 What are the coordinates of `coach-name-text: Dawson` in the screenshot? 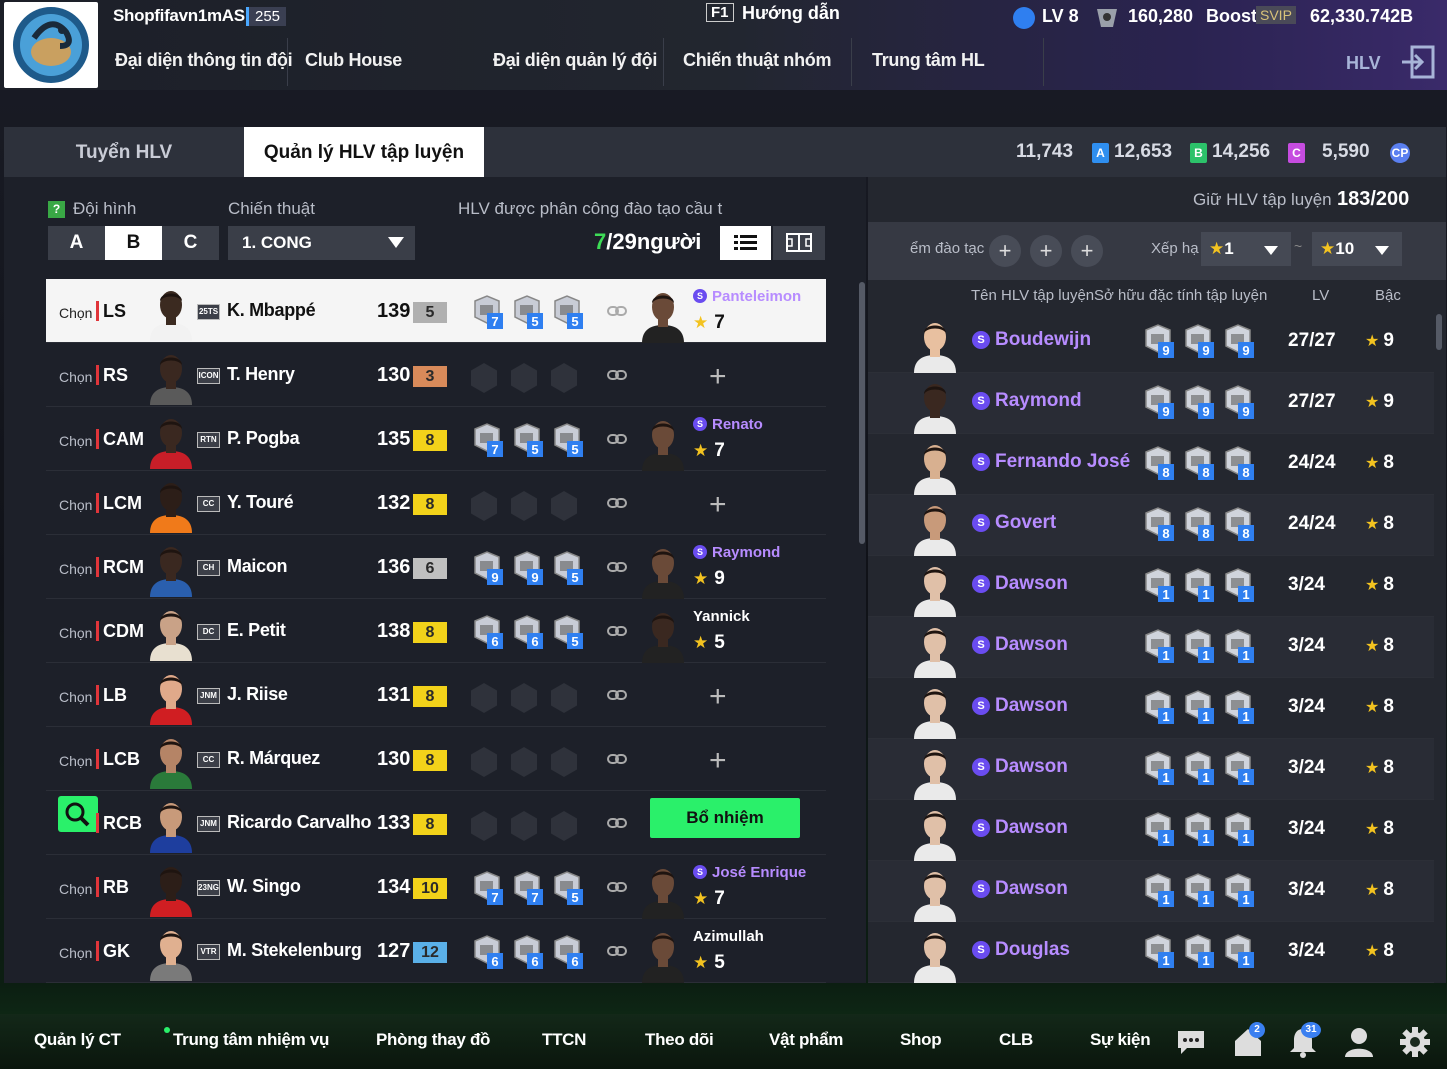 It's located at (1031, 583).